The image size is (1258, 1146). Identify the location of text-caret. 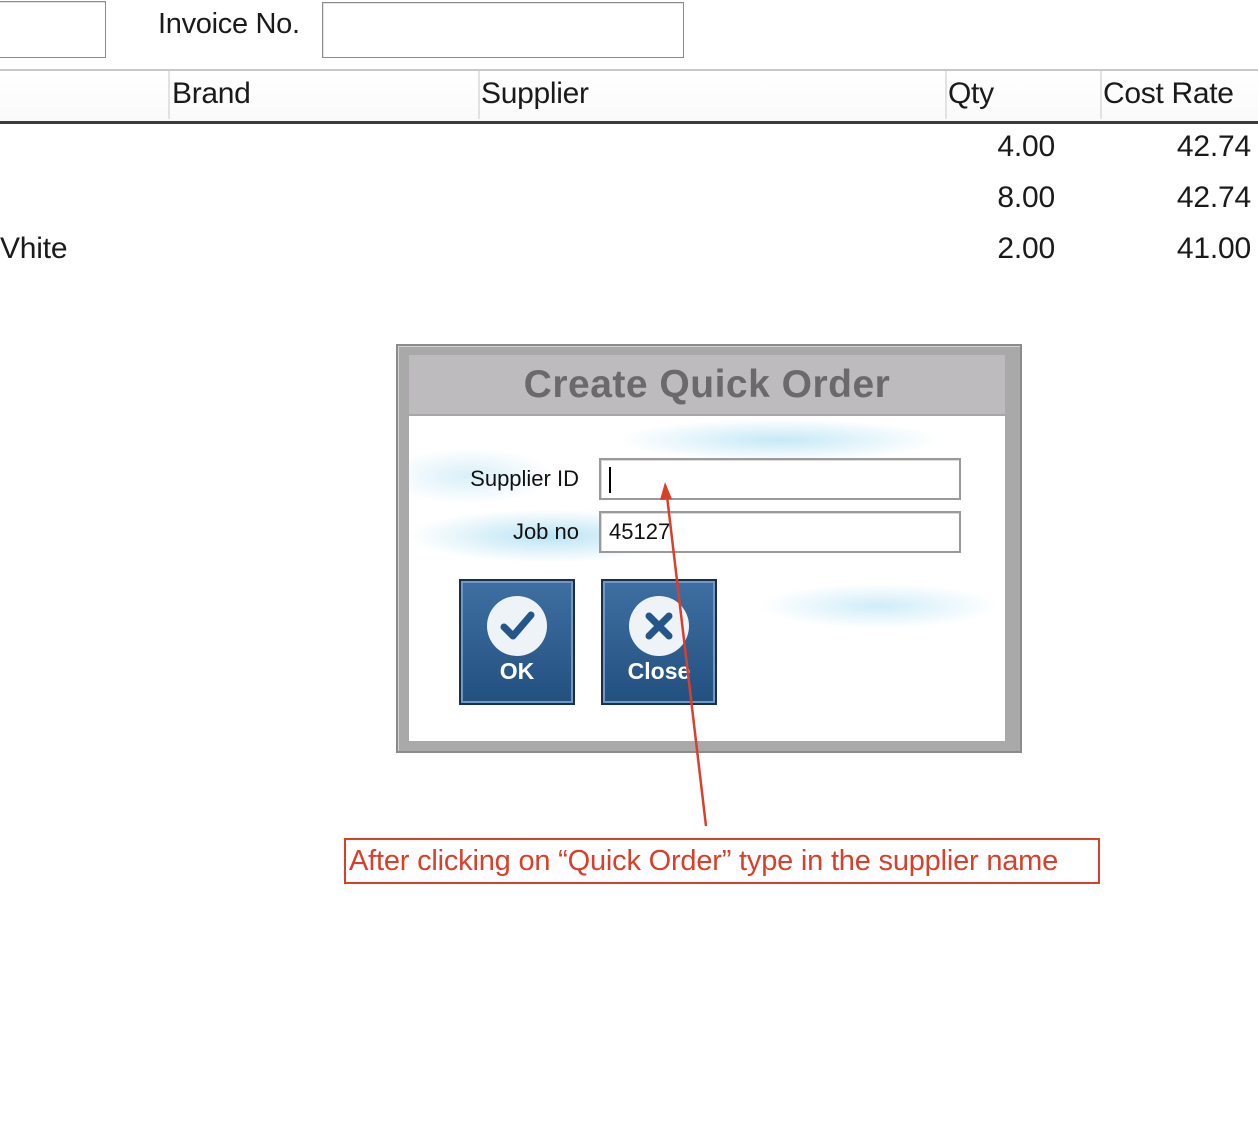
(610, 480).